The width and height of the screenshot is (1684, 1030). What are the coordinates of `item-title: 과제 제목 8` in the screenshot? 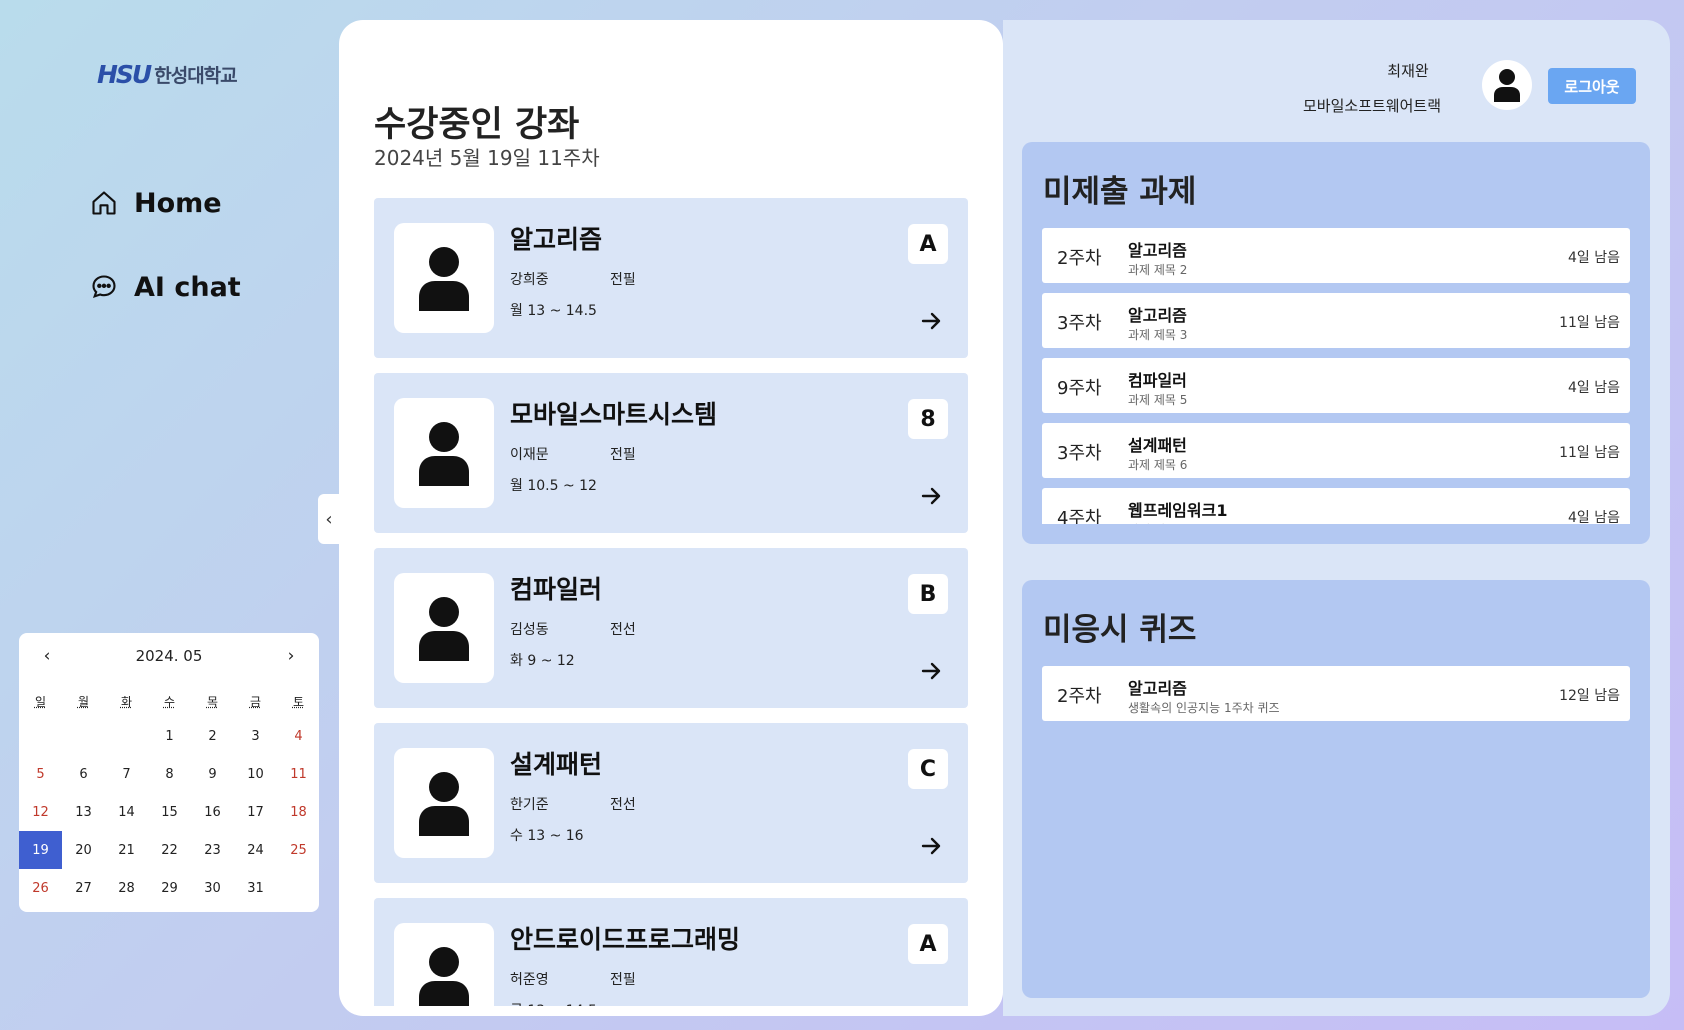 It's located at (1157, 522).